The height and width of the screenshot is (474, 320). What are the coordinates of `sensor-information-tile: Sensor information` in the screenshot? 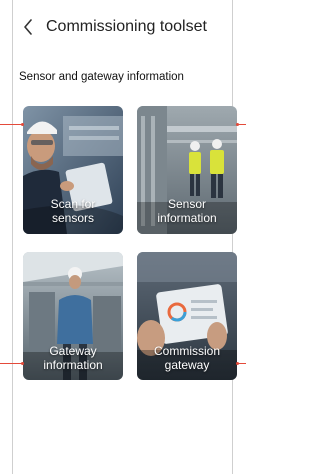 It's located at (187, 170).